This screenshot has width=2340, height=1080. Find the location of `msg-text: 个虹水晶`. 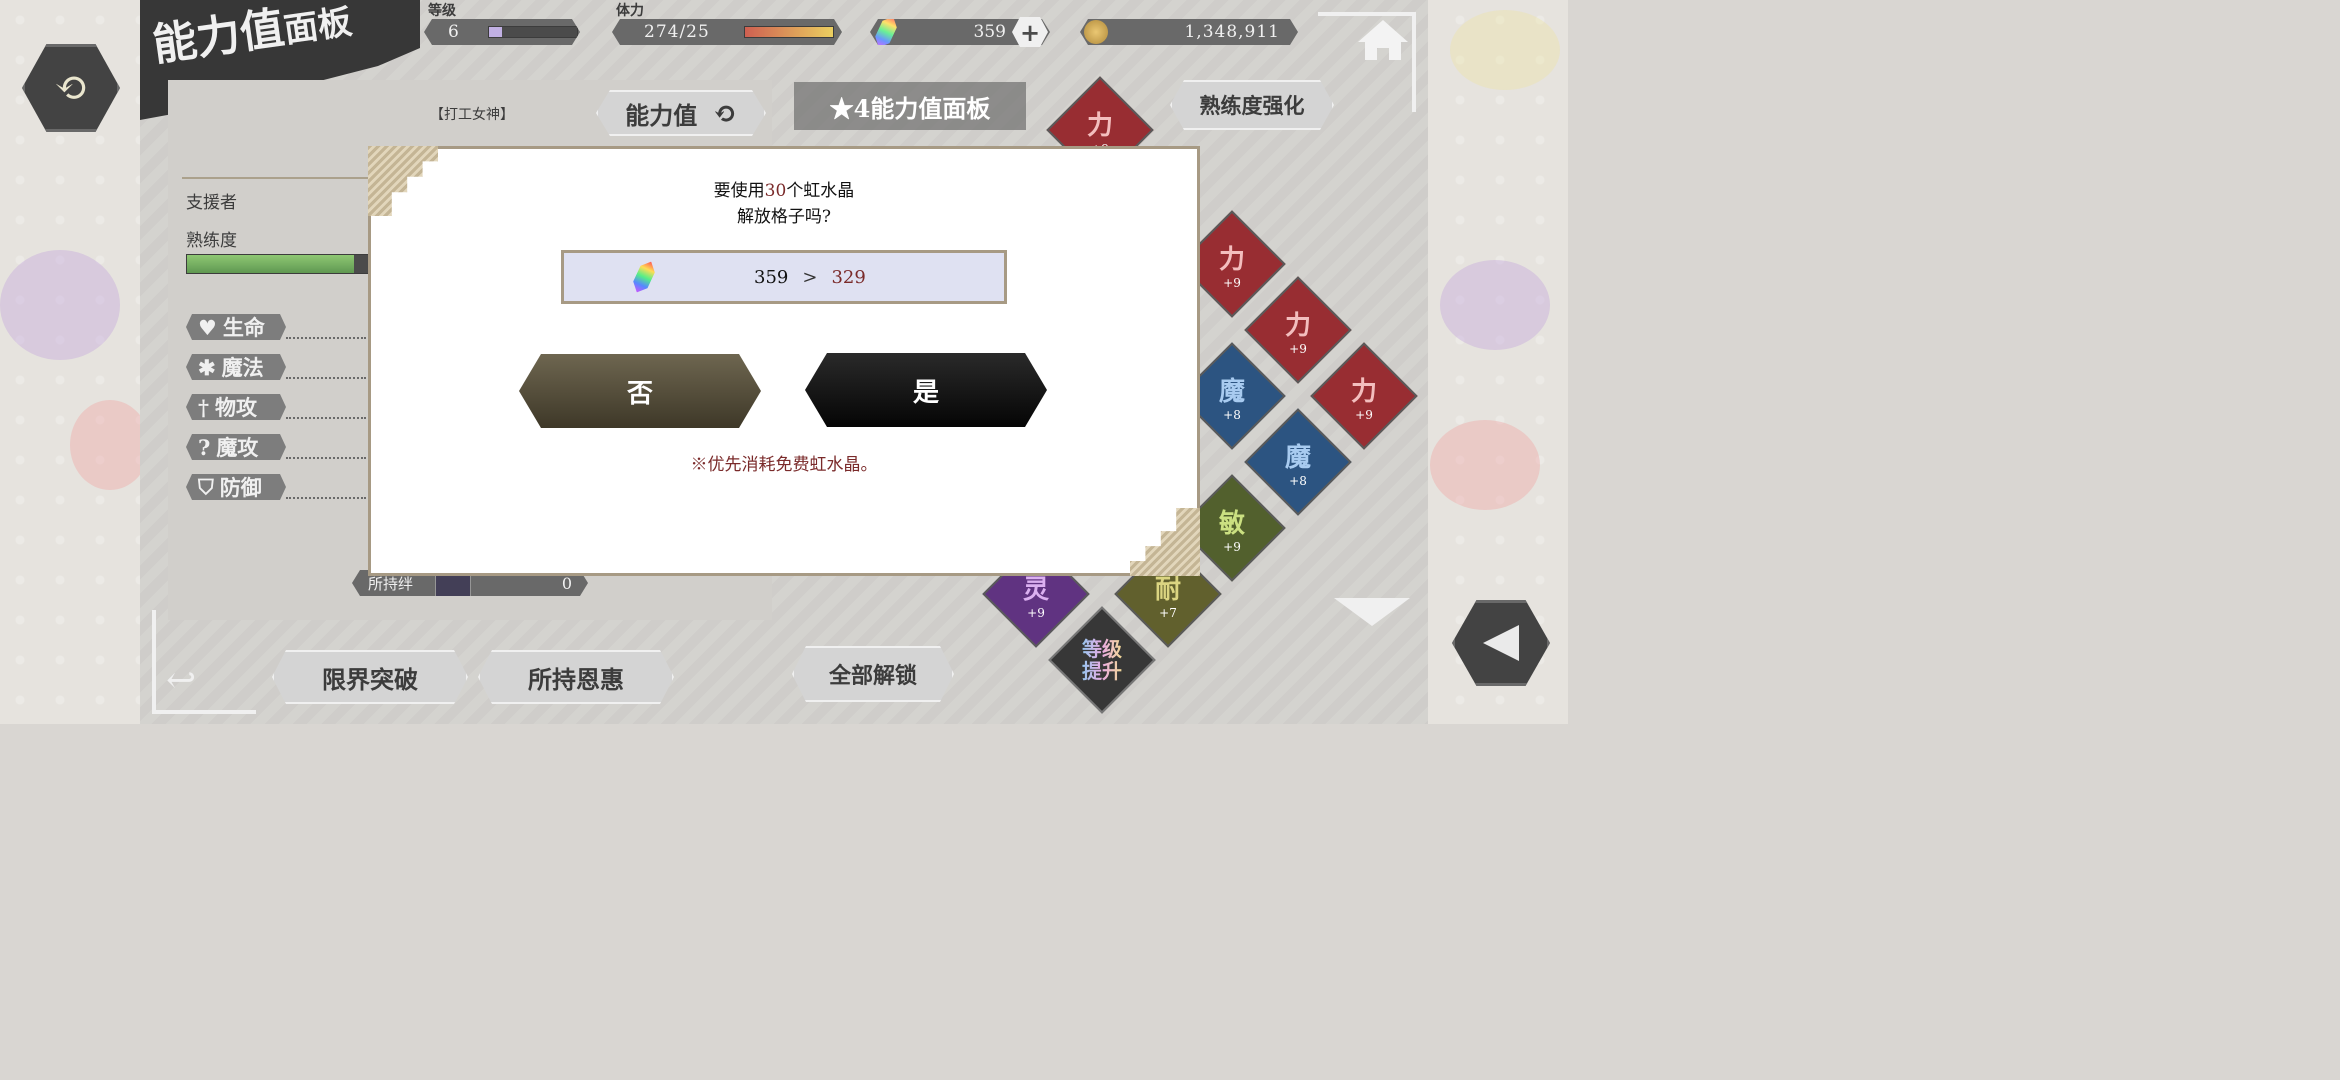

msg-text: 个虹水晶 is located at coordinates (820, 191).